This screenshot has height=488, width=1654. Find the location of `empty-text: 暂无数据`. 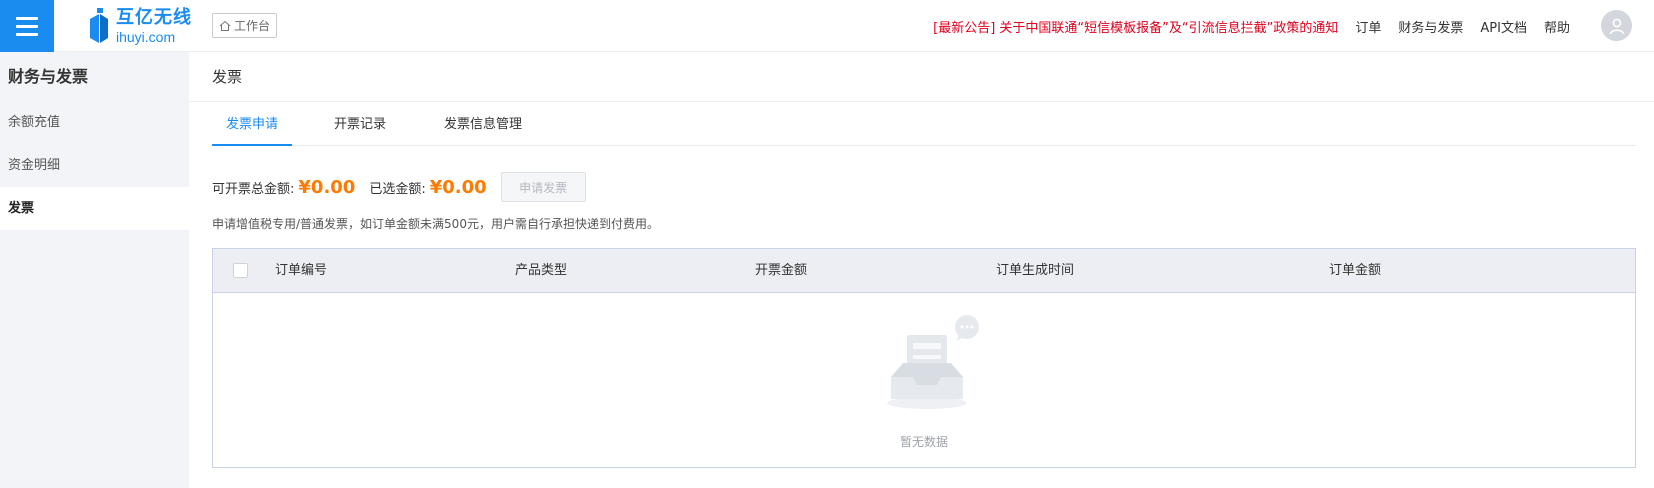

empty-text: 暂无数据 is located at coordinates (923, 442).